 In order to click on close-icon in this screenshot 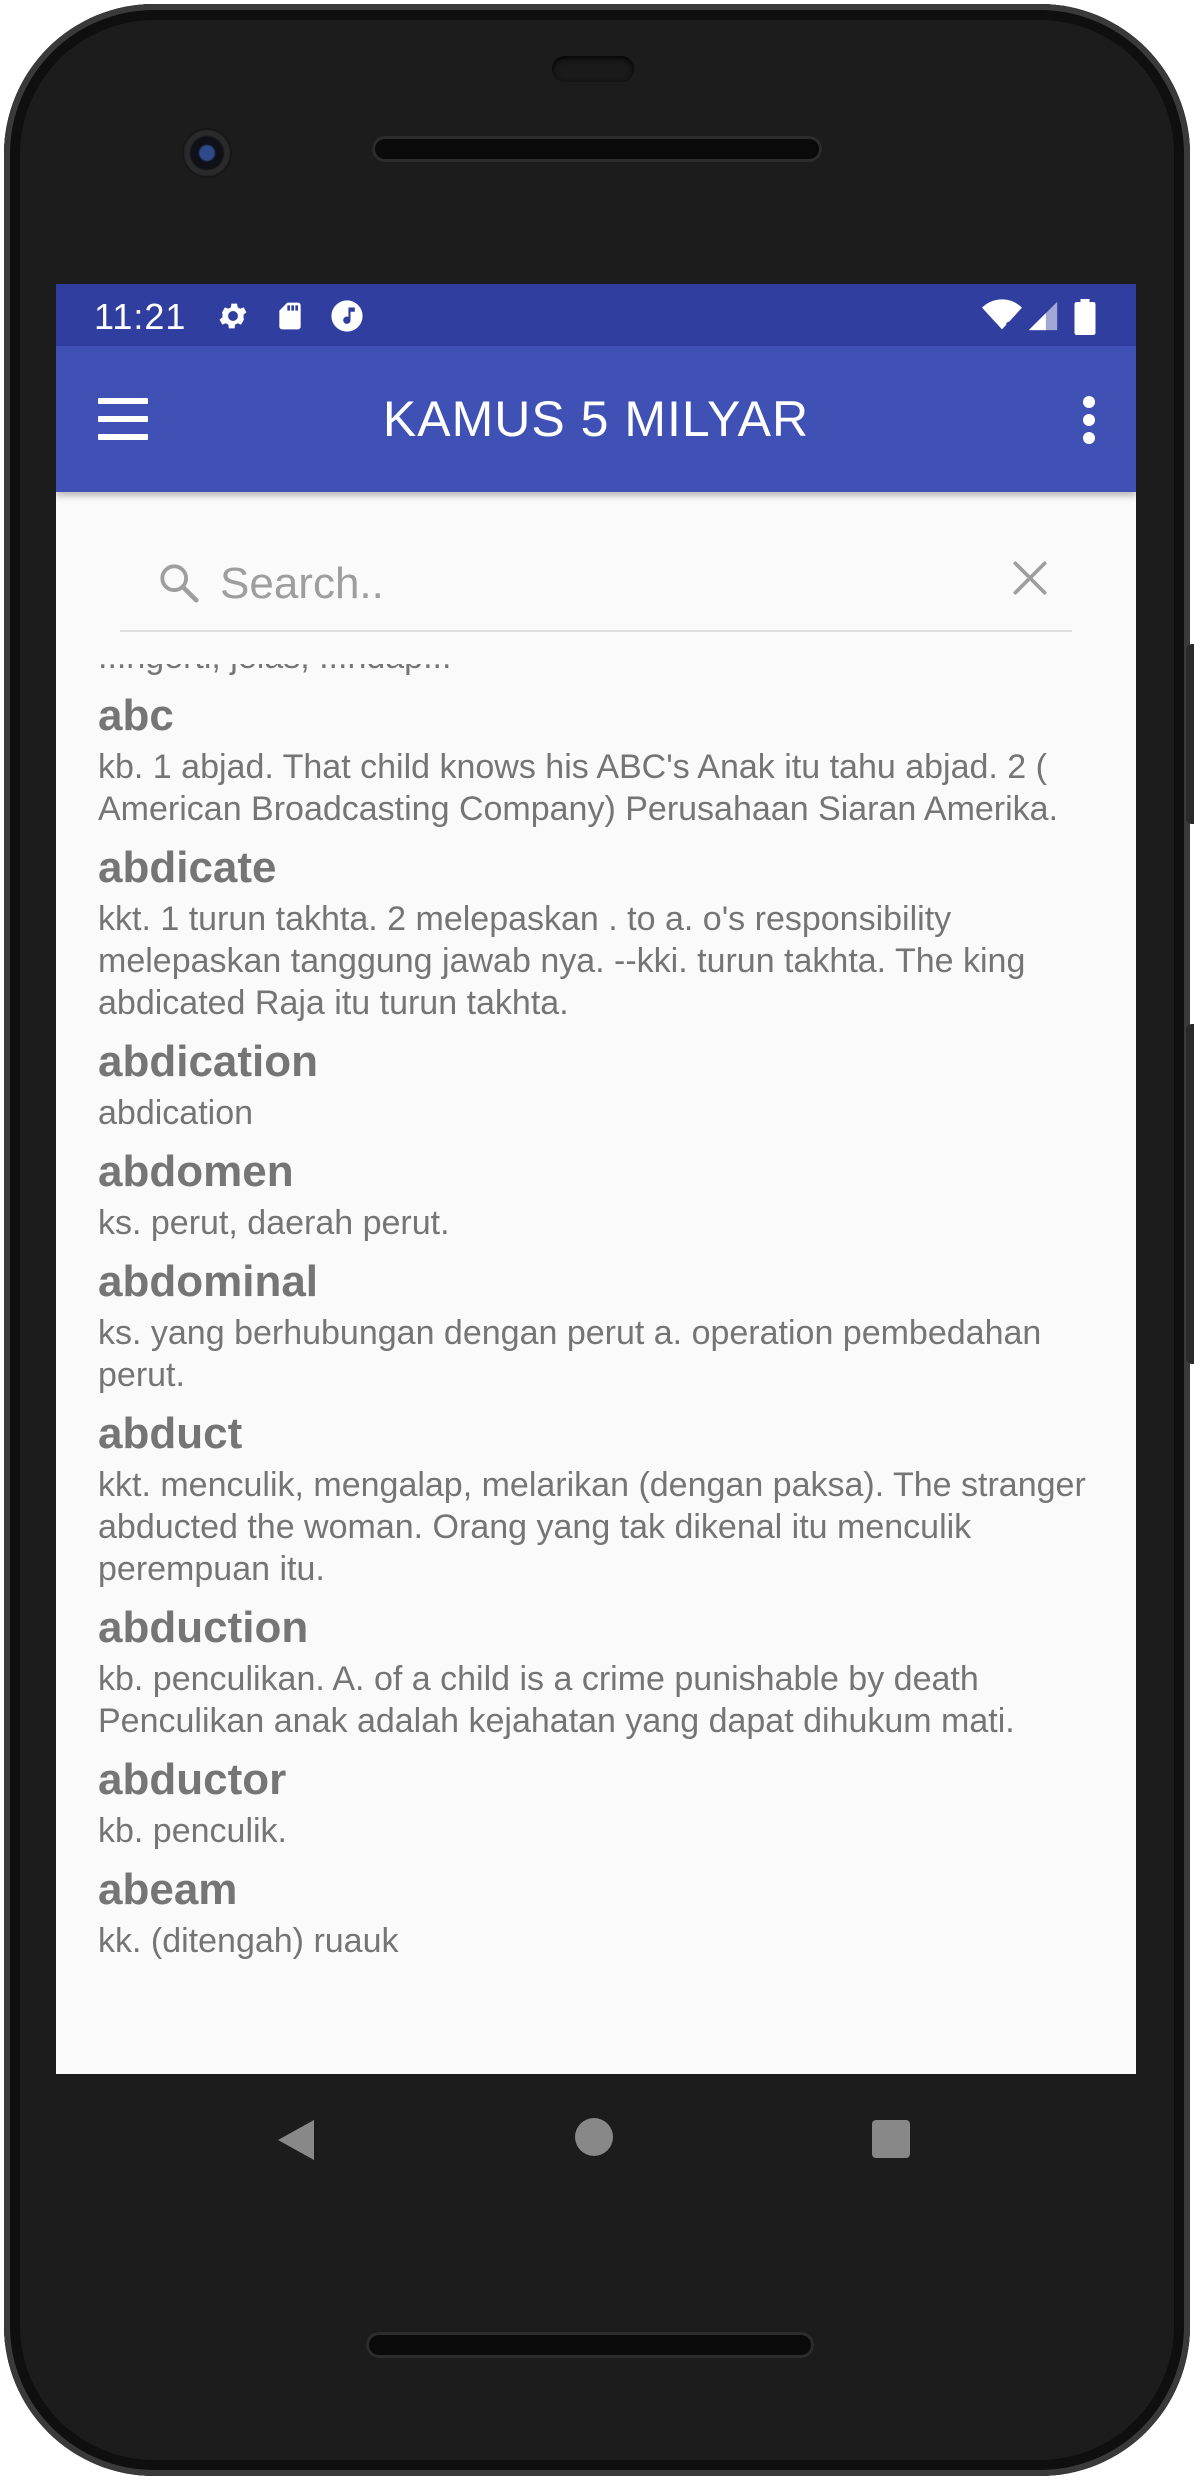, I will do `click(1030, 578)`.